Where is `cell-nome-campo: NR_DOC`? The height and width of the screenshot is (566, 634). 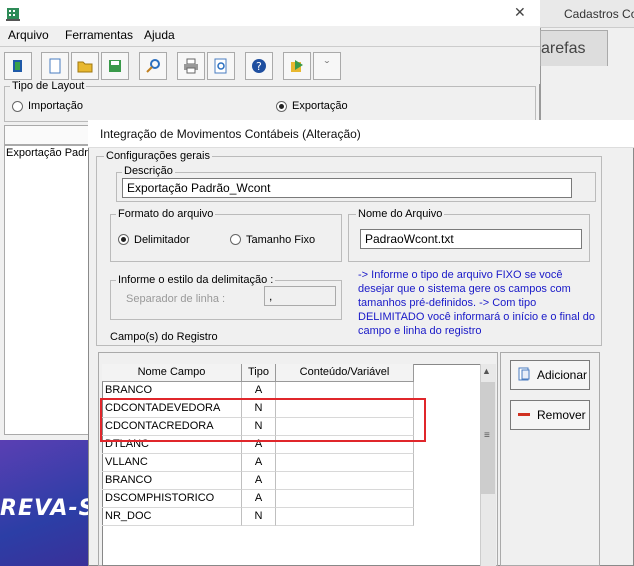 cell-nome-campo: NR_DOC is located at coordinates (172, 517).